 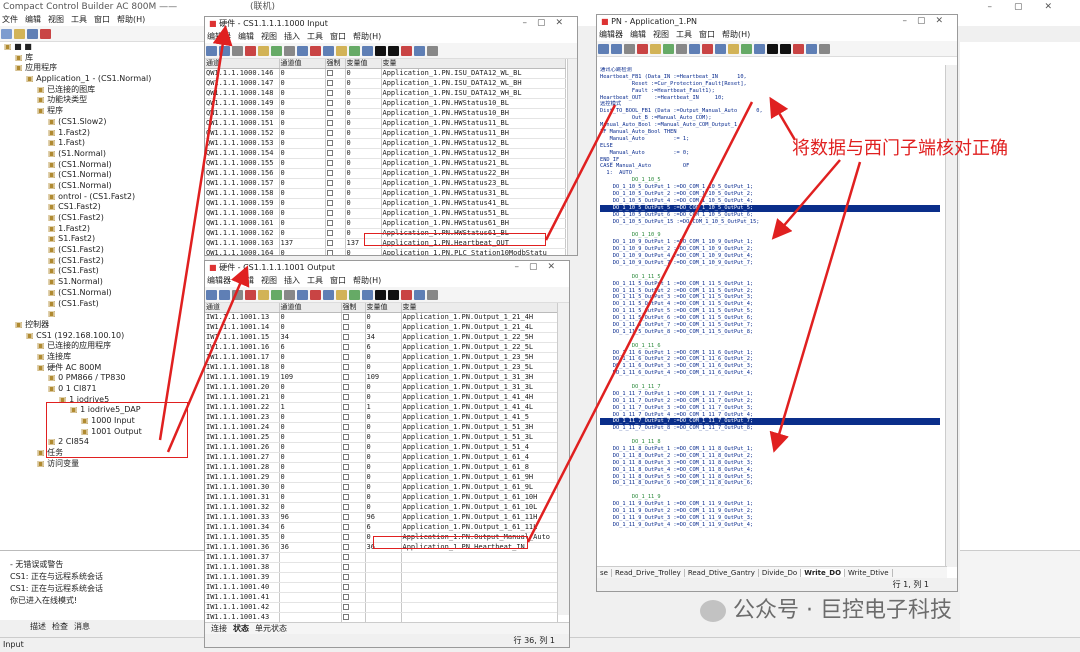 I want to click on watermark: 公众号 · 巨控电子科技, so click(x=826, y=608).